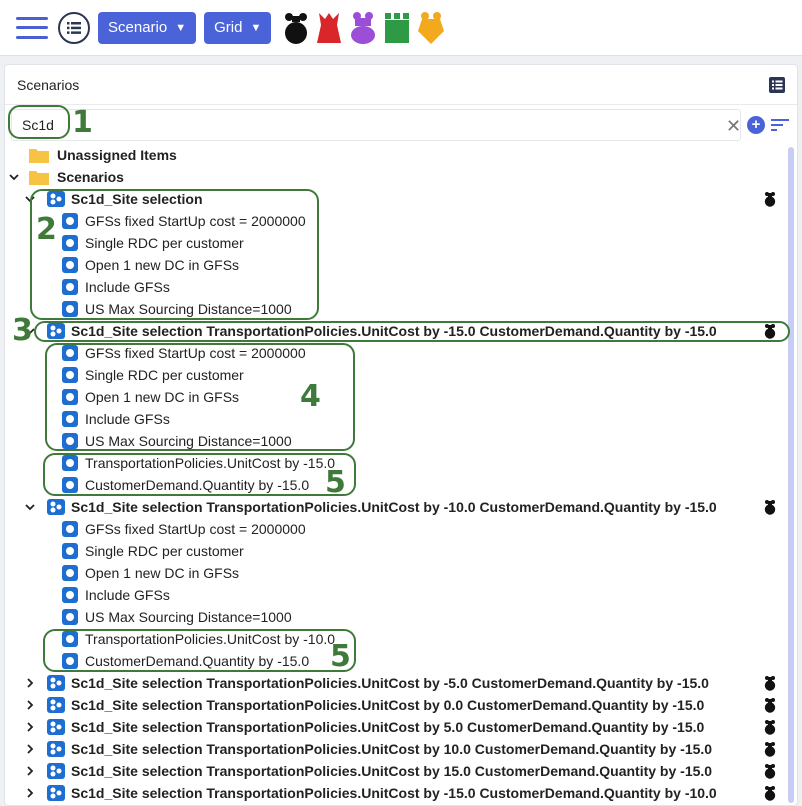 The width and height of the screenshot is (802, 806). What do you see at coordinates (82, 122) in the screenshot?
I see `annotation-number: 1` at bounding box center [82, 122].